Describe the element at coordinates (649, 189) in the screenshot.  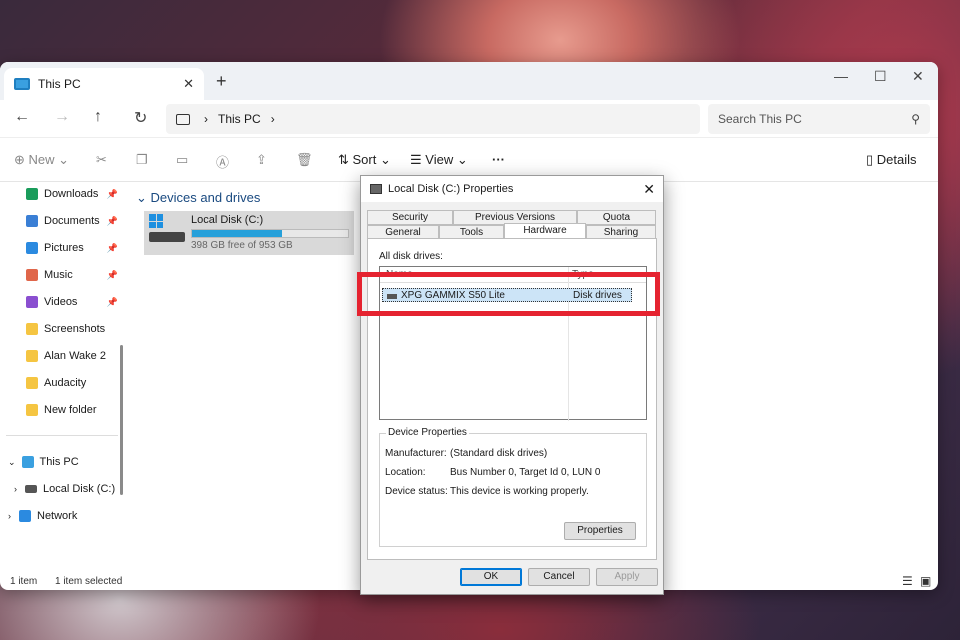
I see `close-dialog-icon: ✕` at that location.